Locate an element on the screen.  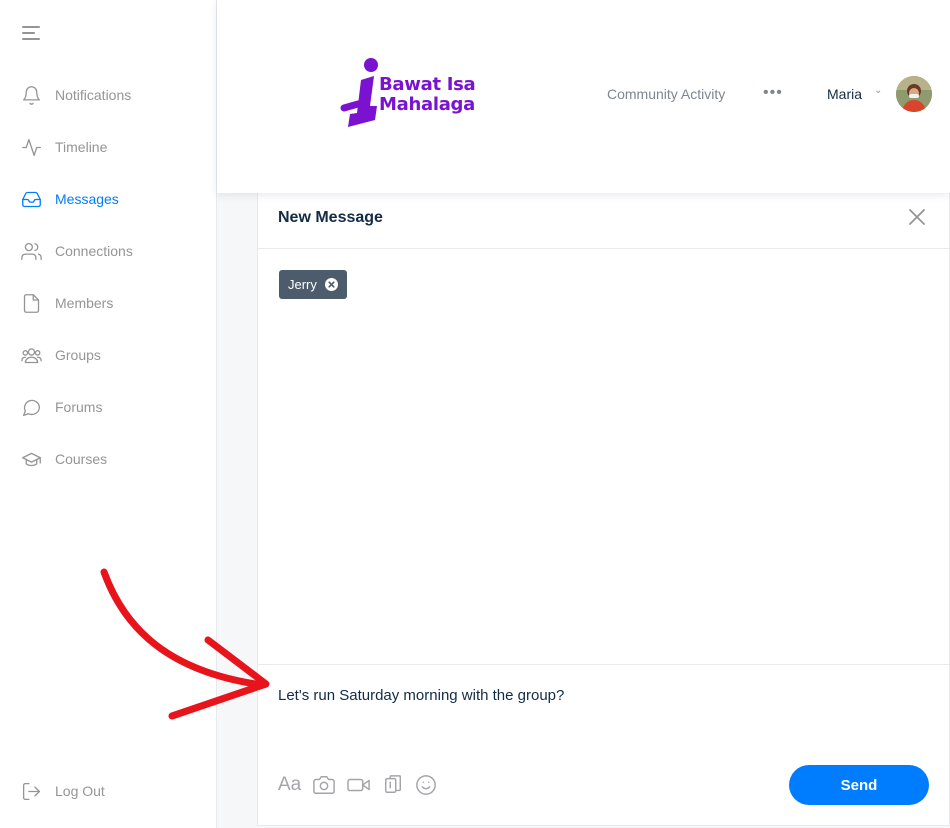
chat-bubble-icon is located at coordinates (31, 407).